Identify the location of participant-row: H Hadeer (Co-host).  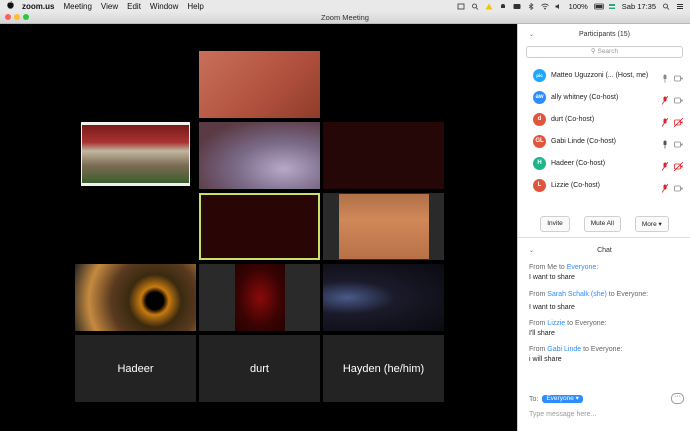
(604, 163).